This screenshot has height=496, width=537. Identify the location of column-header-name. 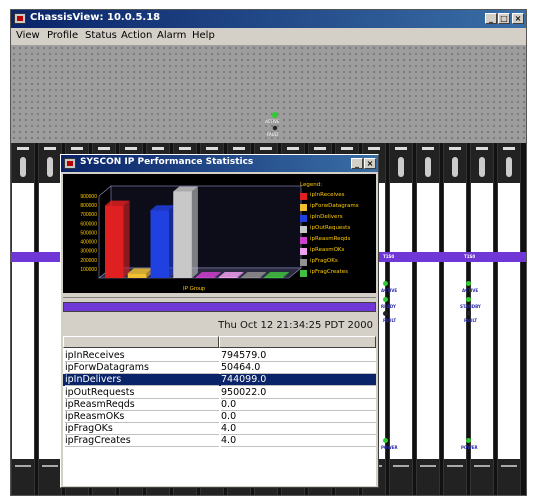
(141, 342).